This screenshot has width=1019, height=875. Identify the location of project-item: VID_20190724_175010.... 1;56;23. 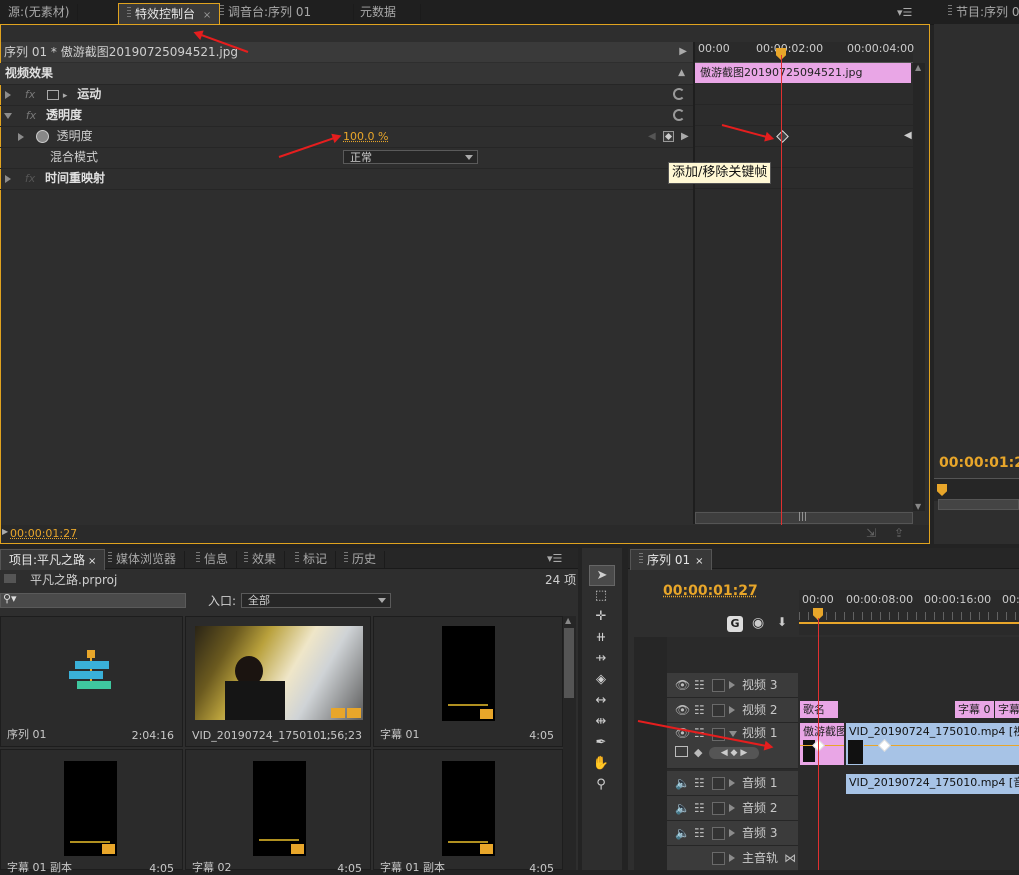
(278, 681).